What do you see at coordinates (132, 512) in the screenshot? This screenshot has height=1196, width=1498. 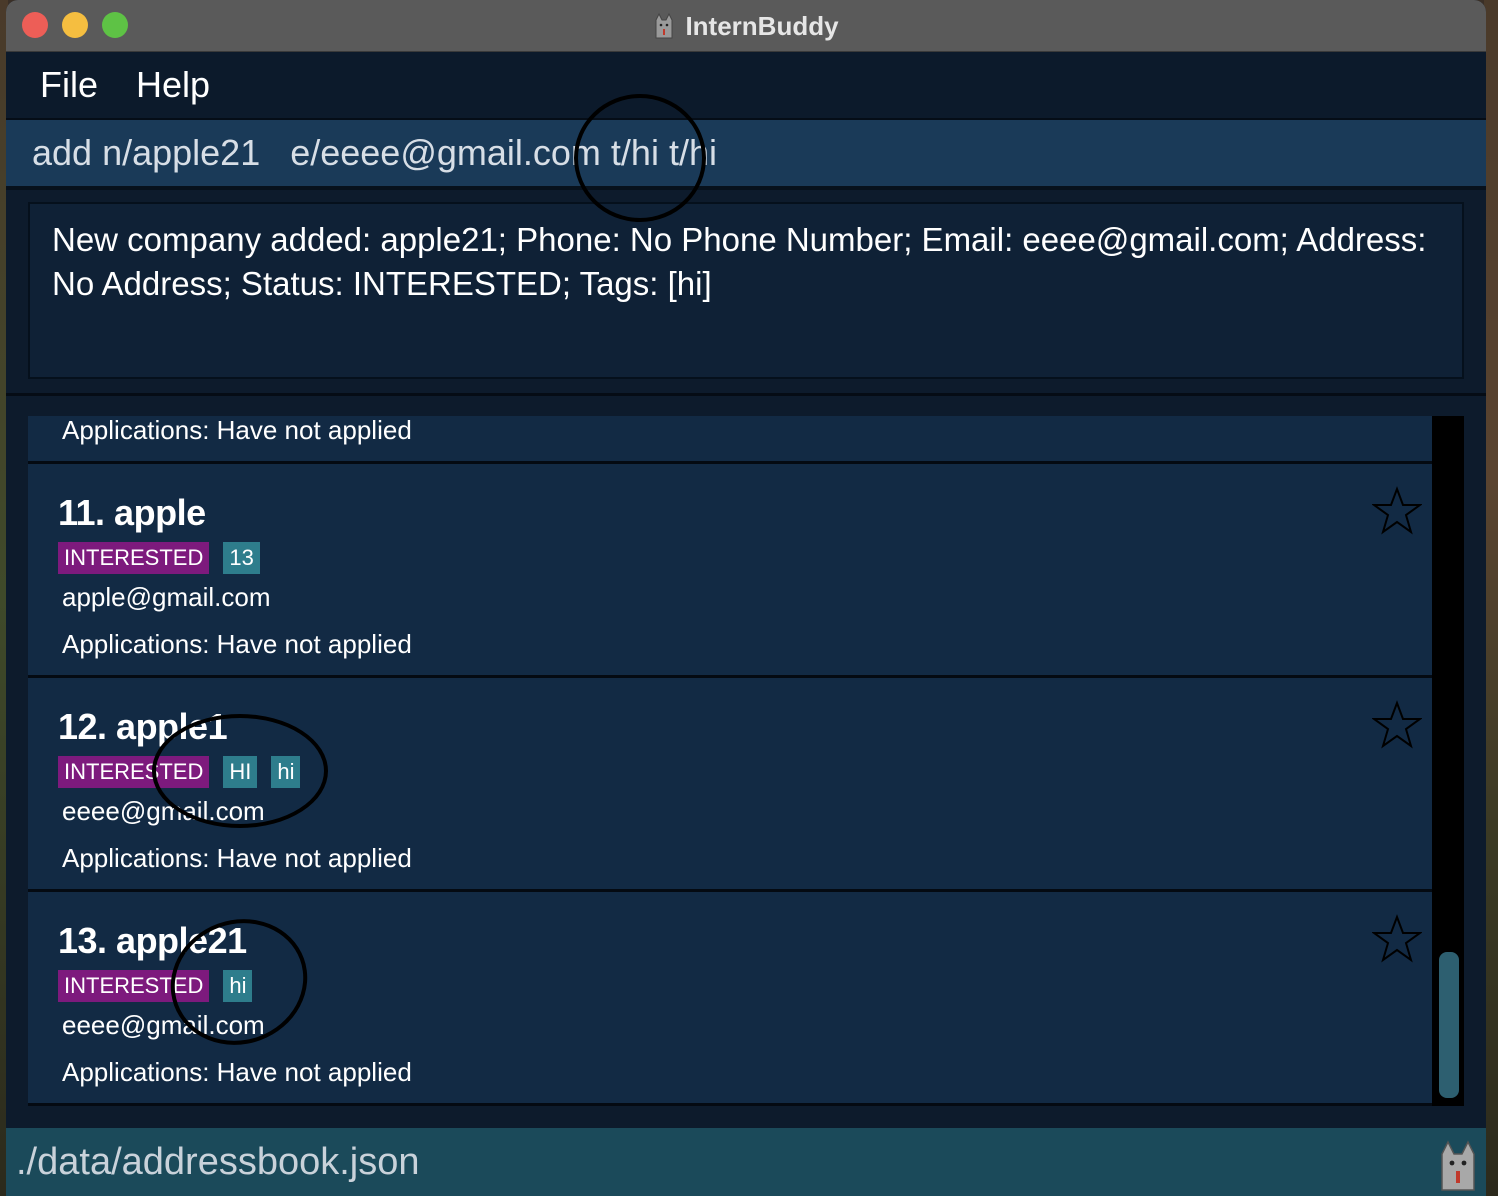 I see `company-name: 11. apple` at bounding box center [132, 512].